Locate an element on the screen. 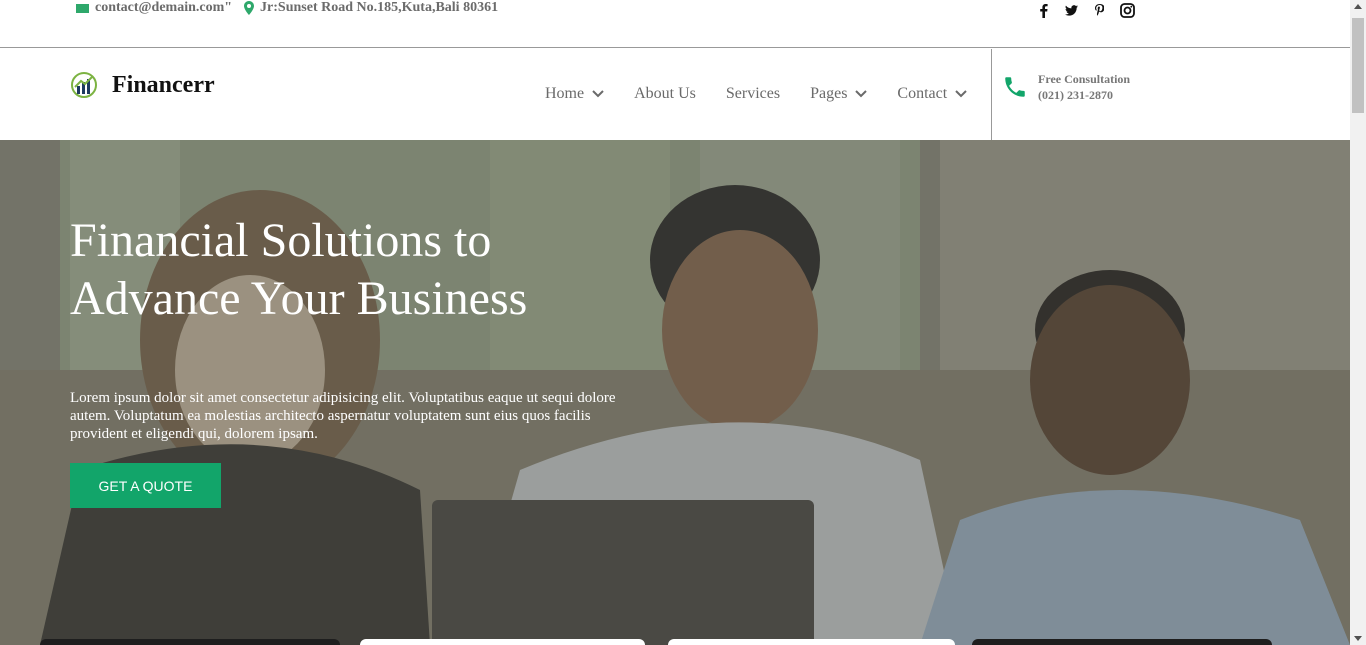  get-a-quote-button: GET A QUOTE is located at coordinates (145, 485).